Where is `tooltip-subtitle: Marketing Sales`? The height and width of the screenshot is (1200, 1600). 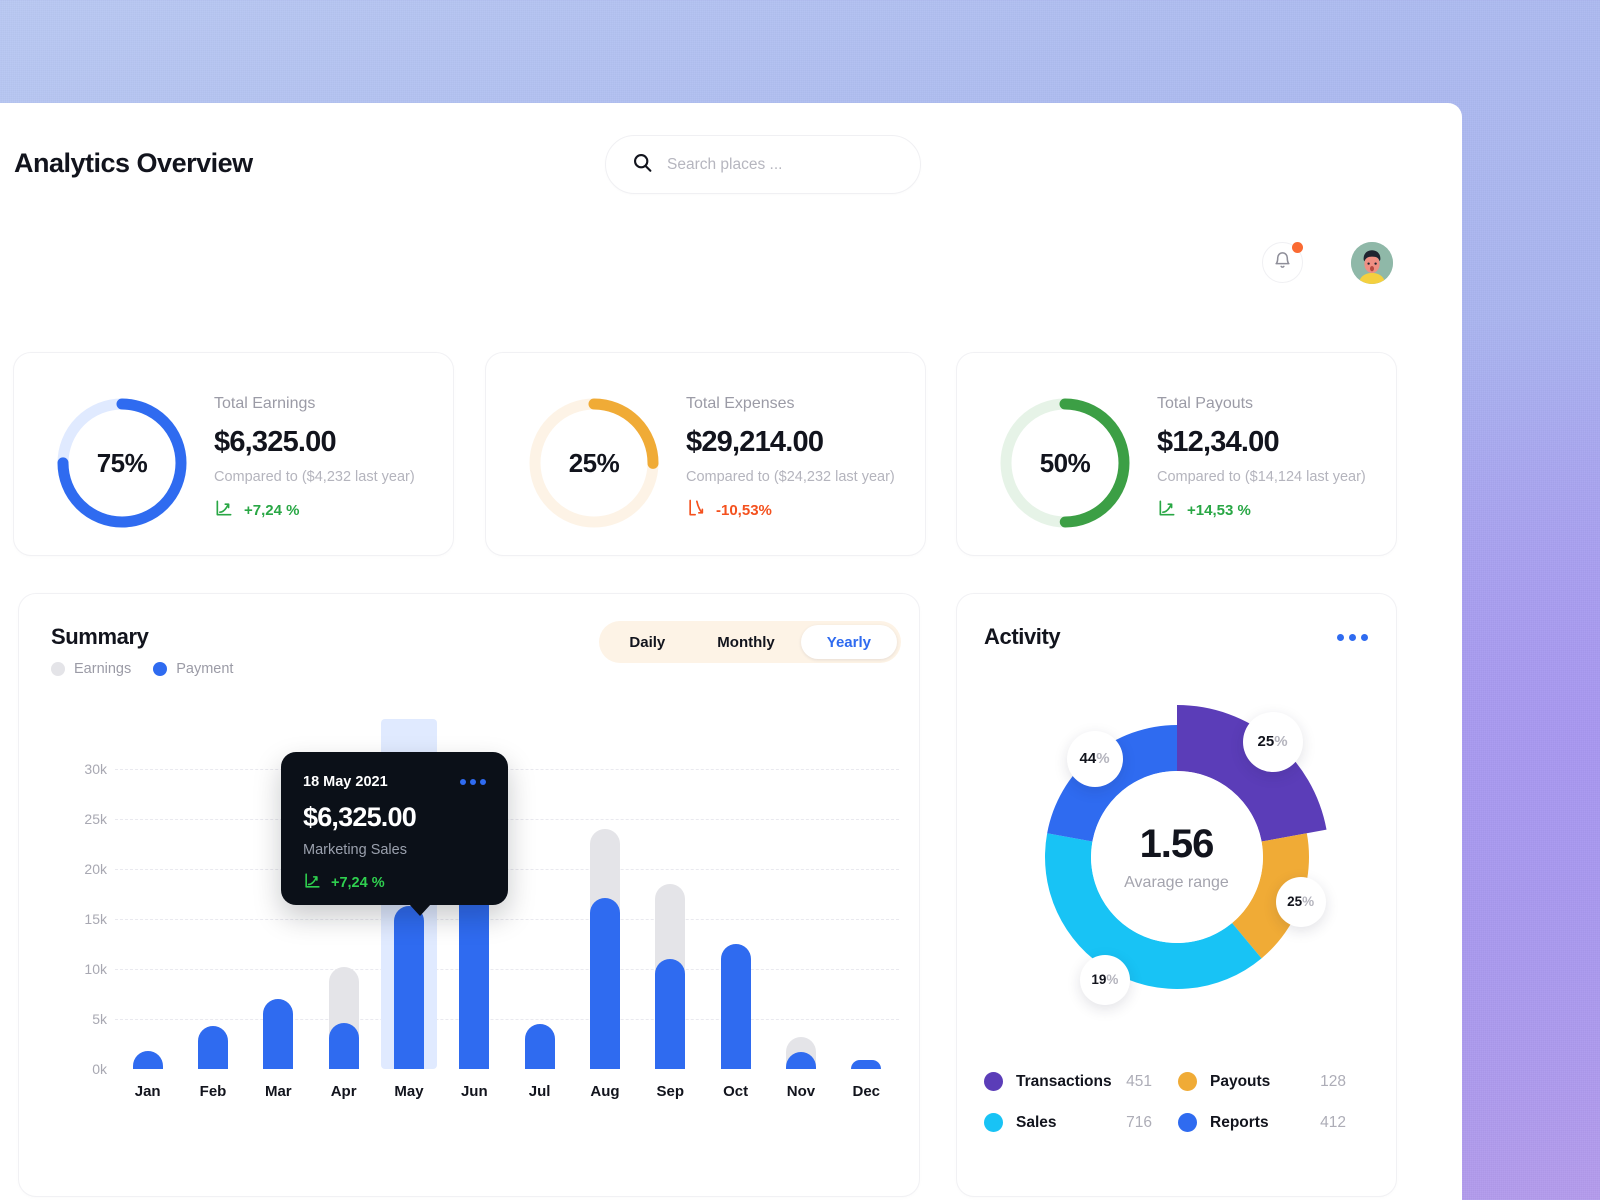 tooltip-subtitle: Marketing Sales is located at coordinates (355, 850).